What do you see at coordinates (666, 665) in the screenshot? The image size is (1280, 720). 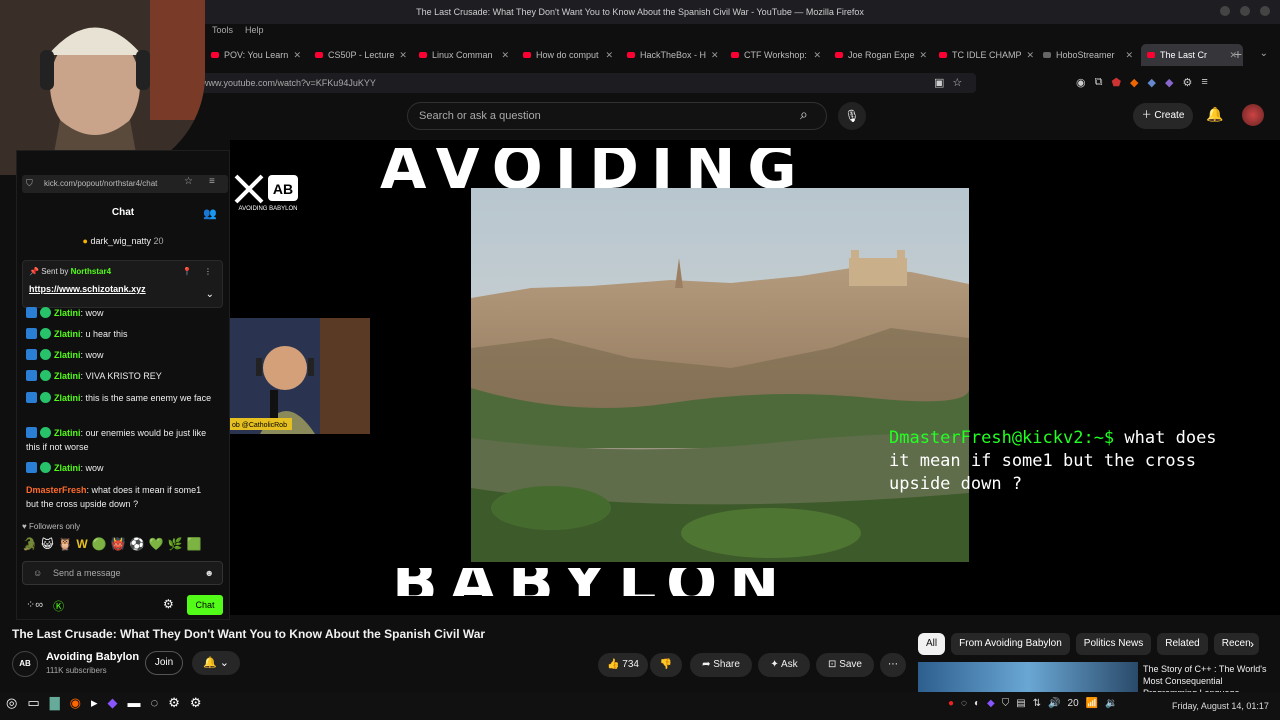 I see `dislike-button: 👎` at bounding box center [666, 665].